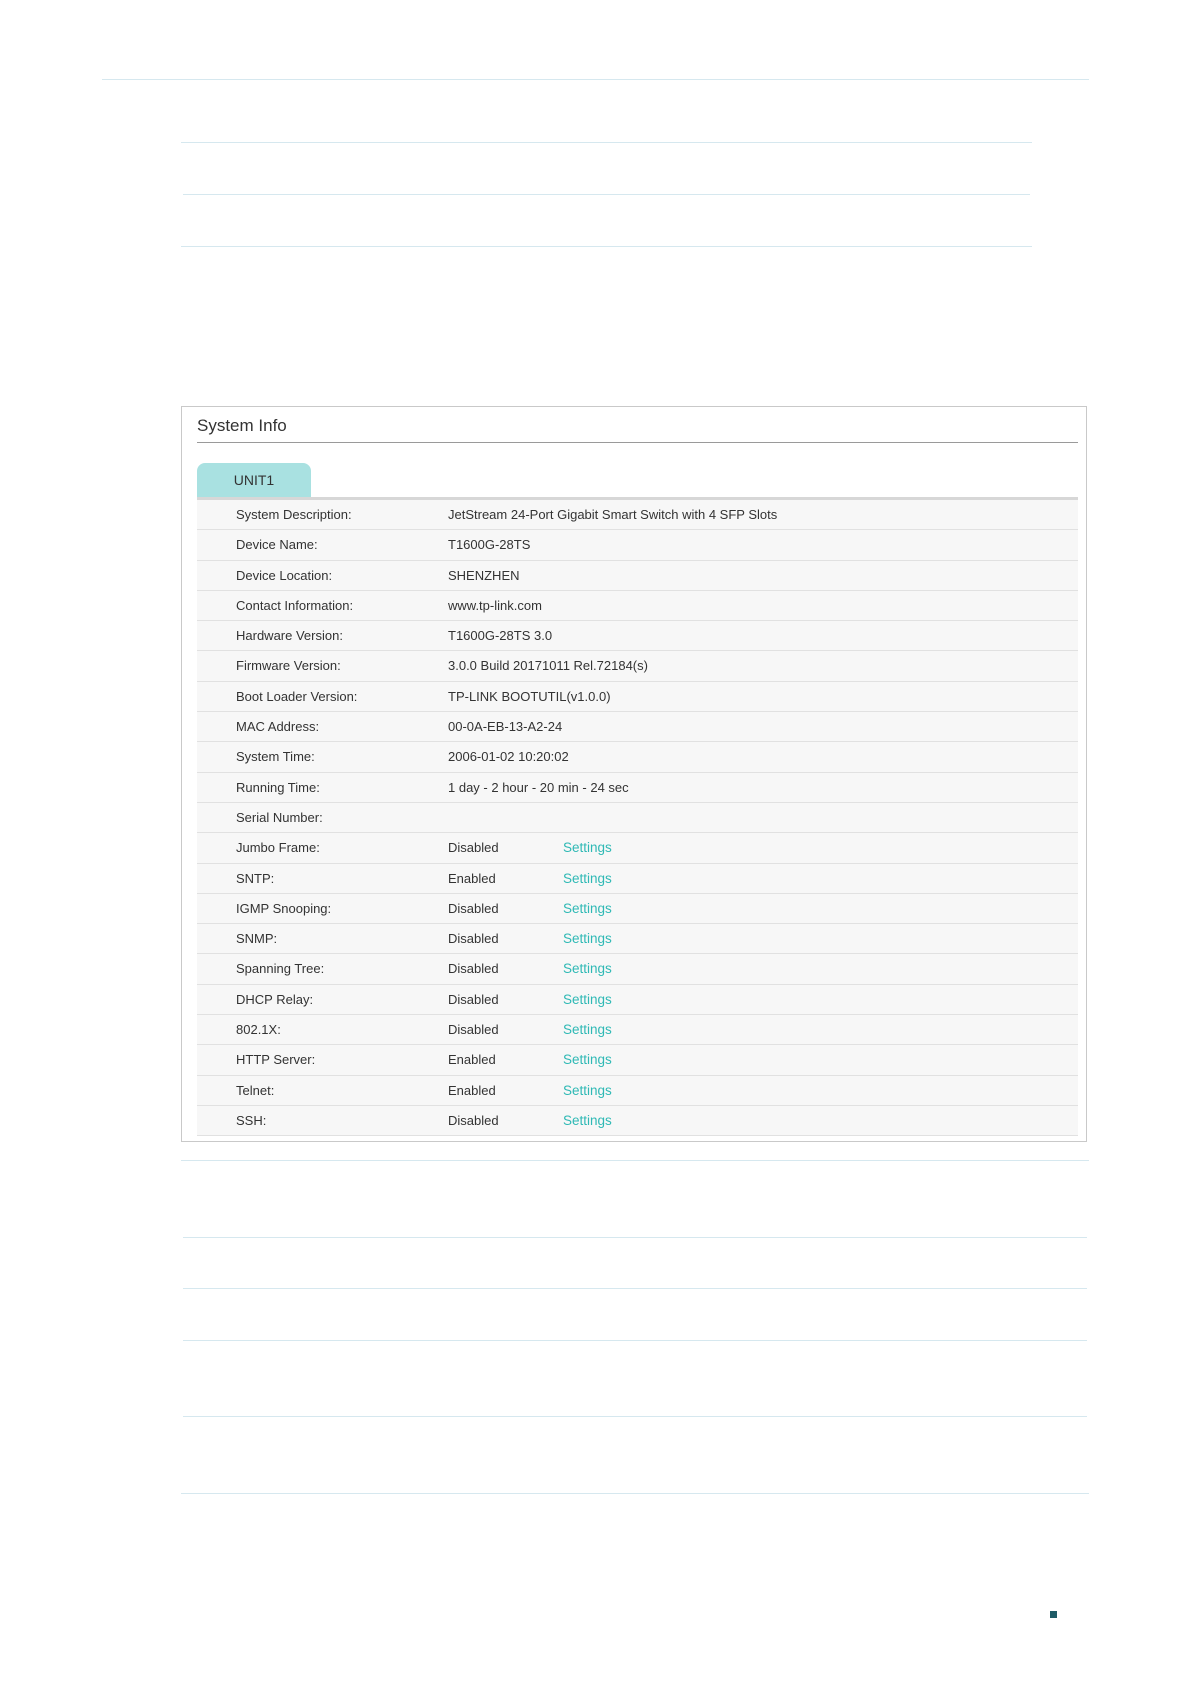  Describe the element at coordinates (276, 1060) in the screenshot. I see `row-label: HTTP Server:` at that location.